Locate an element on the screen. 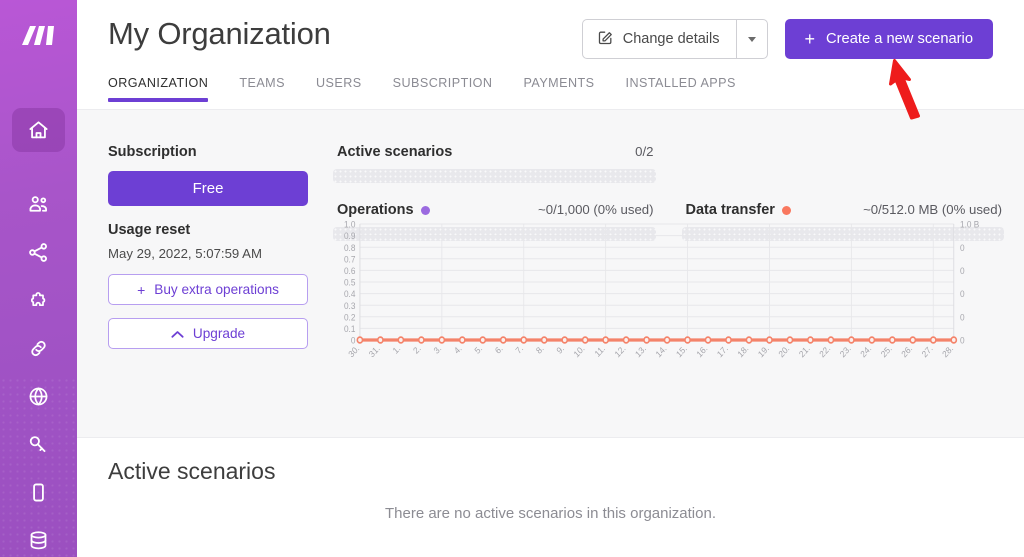 The image size is (1024, 557). usage-reset-value: May 29, 2022, 5:07:59 AM is located at coordinates (185, 253).